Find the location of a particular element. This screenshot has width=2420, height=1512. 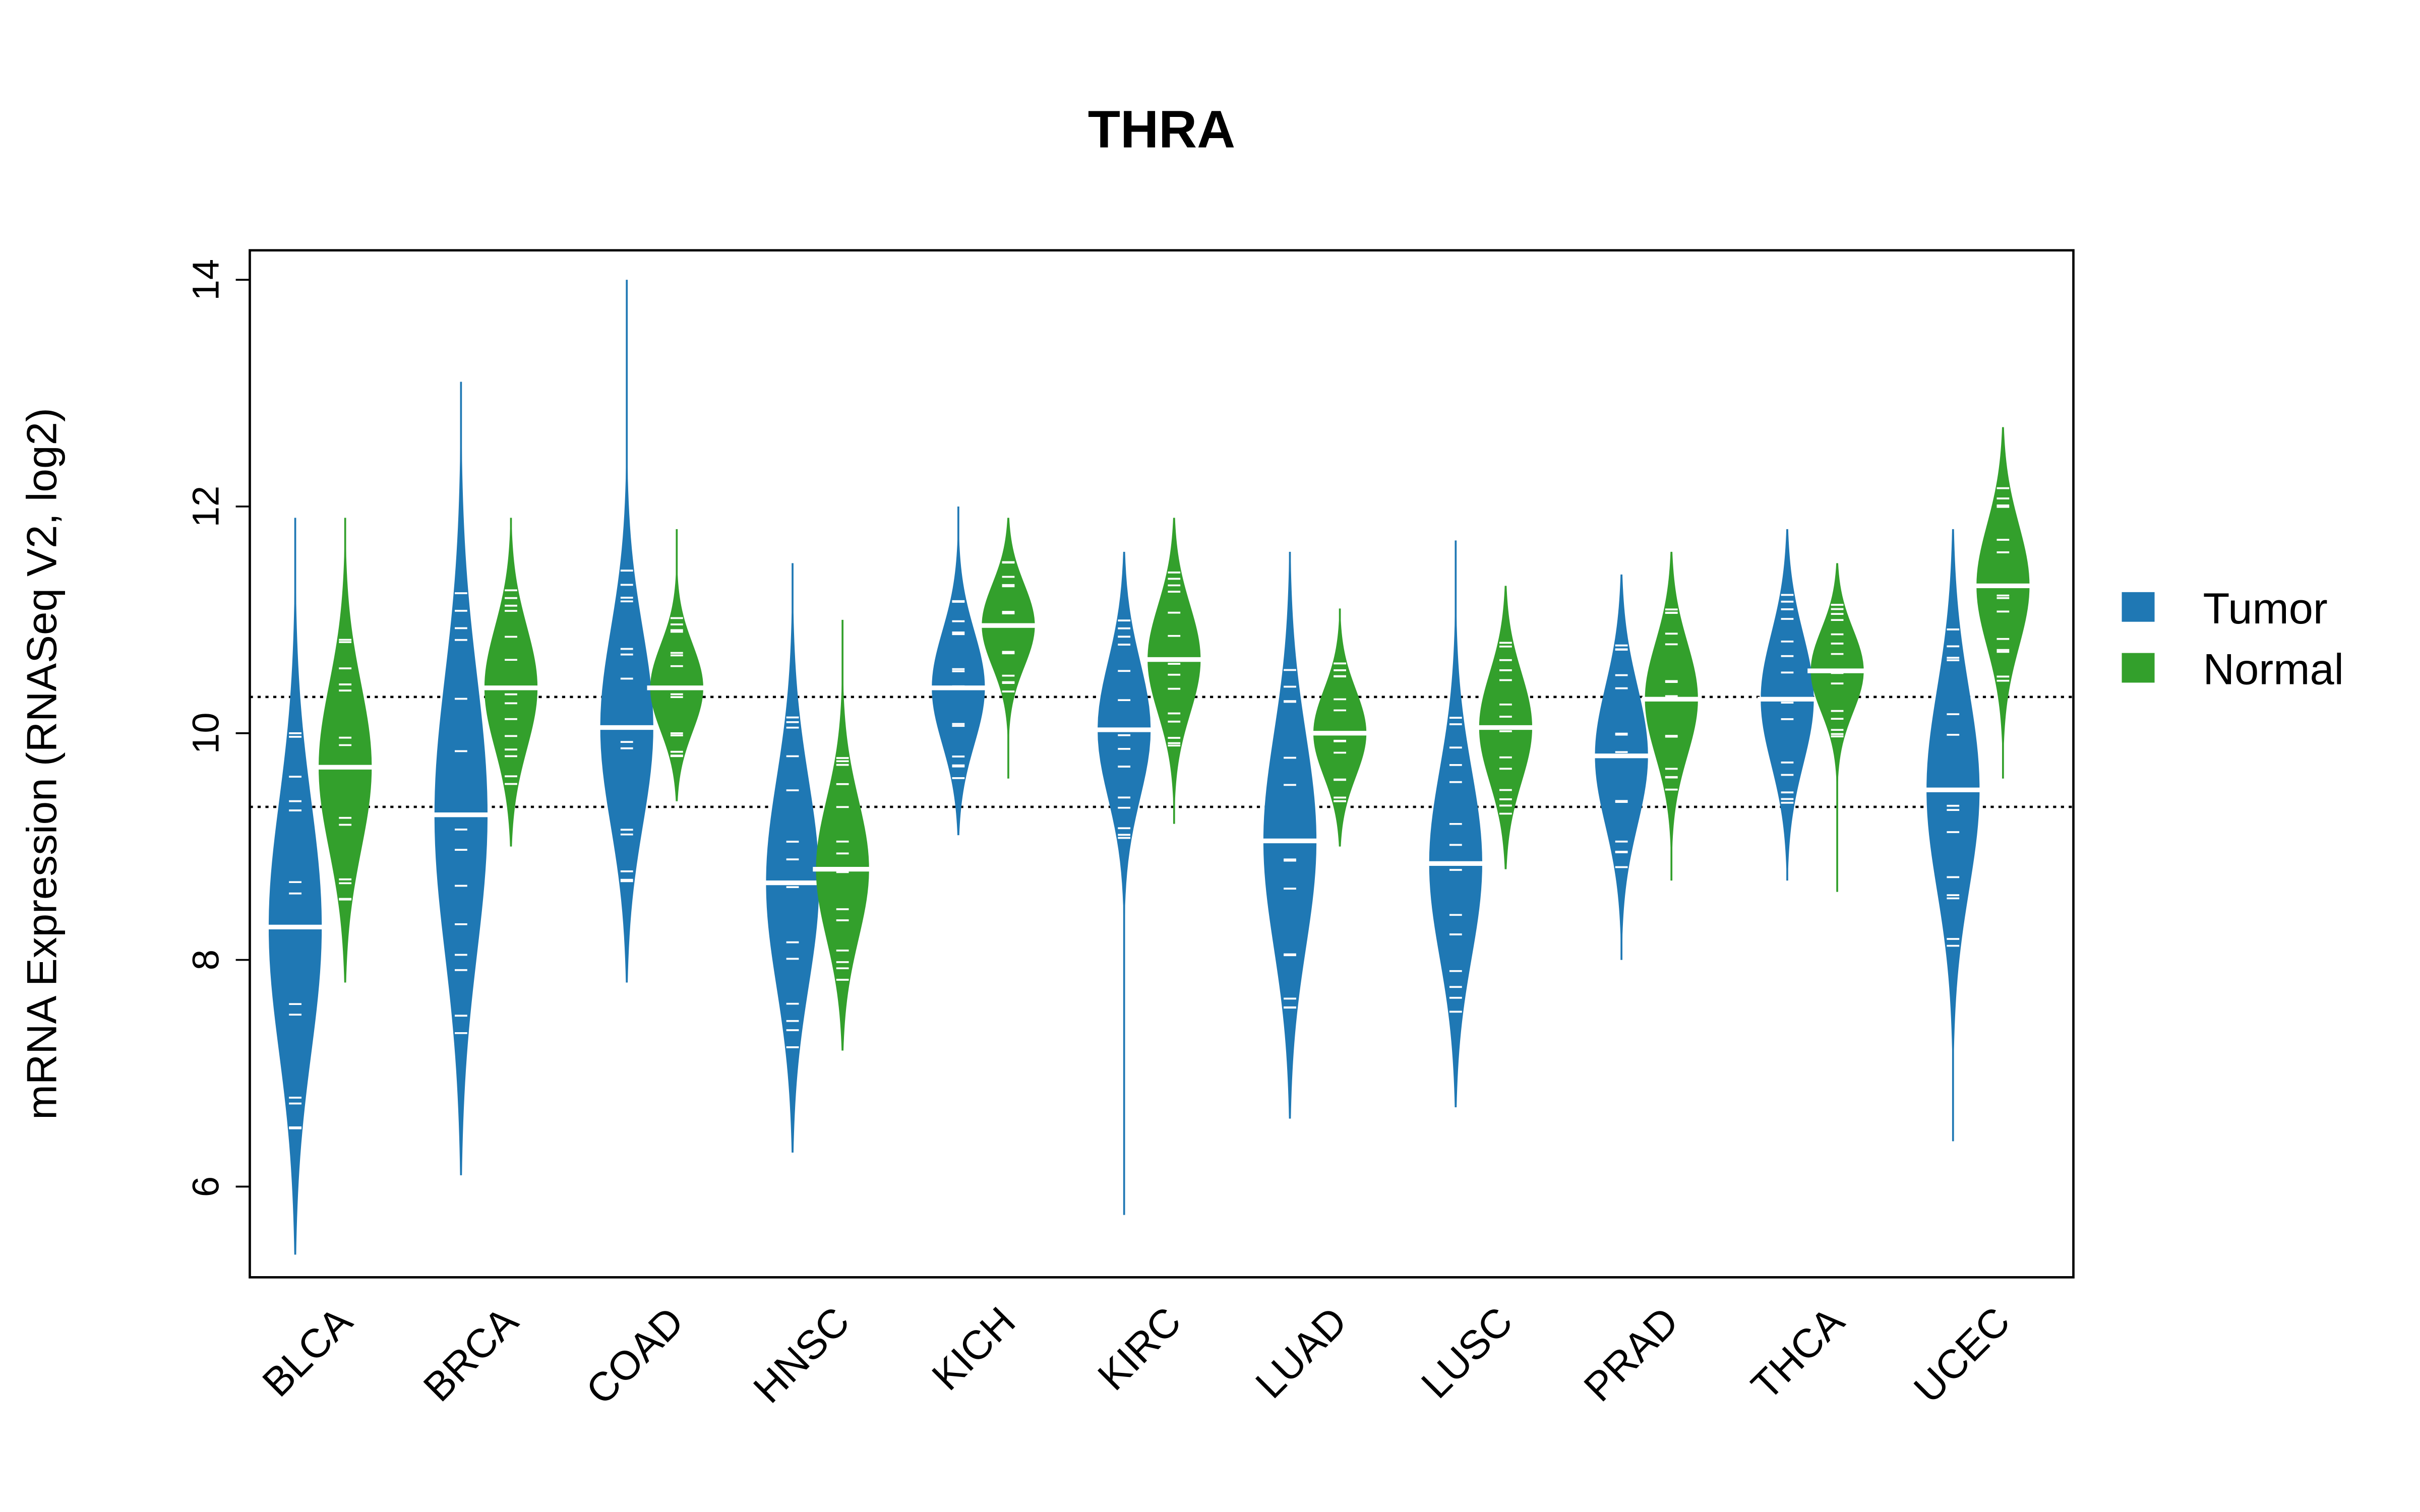

x-tick-label-hnsc: HNSC is located at coordinates (802, 1355).